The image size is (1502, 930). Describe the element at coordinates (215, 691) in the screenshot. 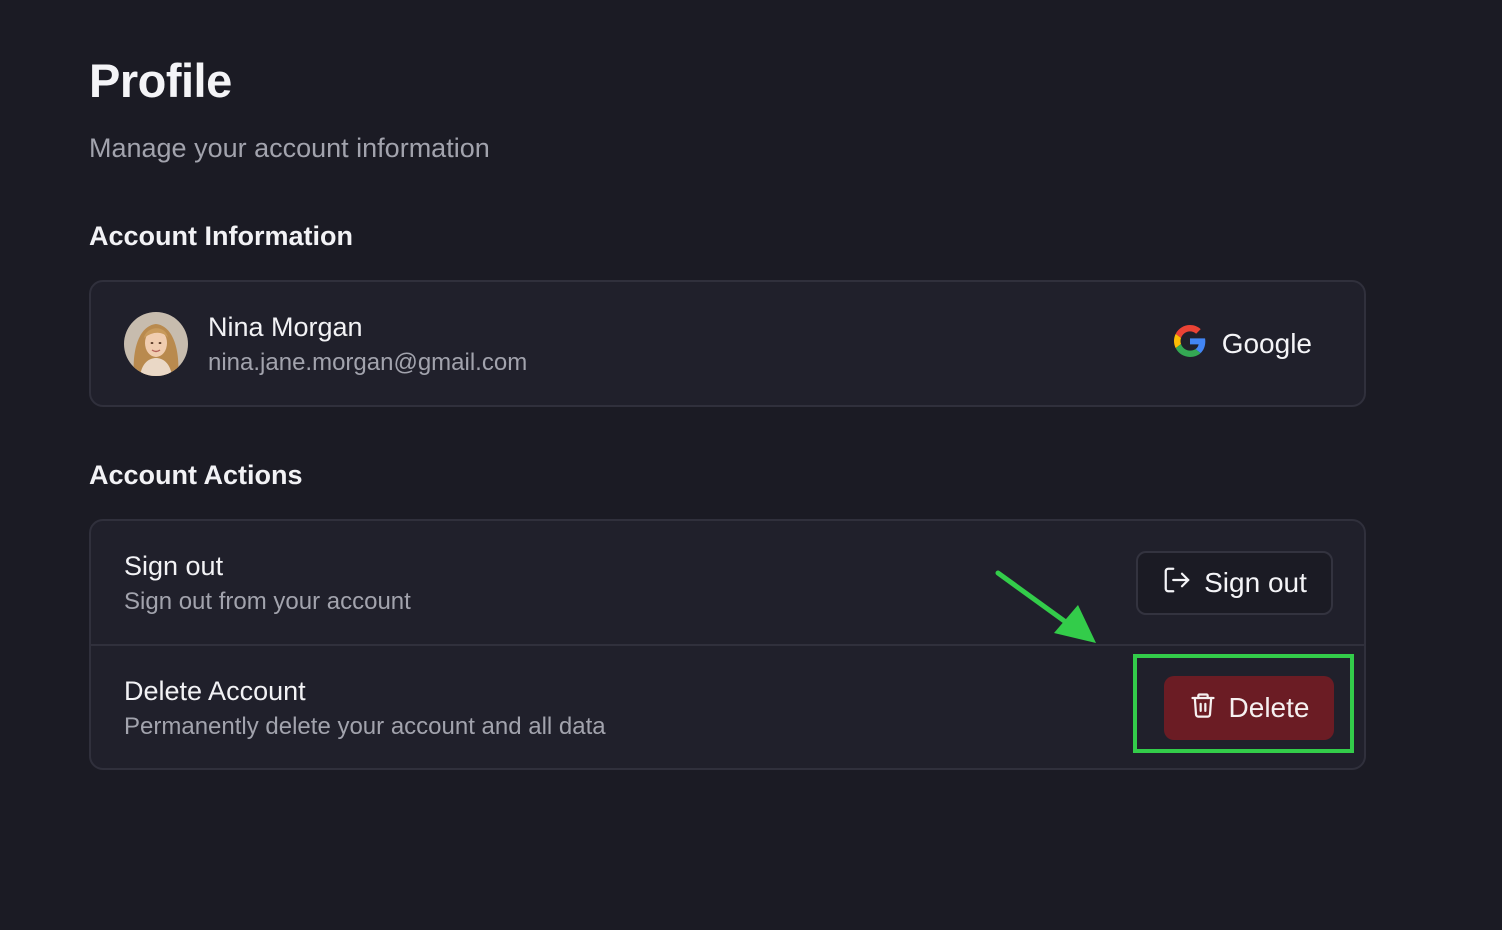

I see `delete-account-title: Delete Account` at that location.